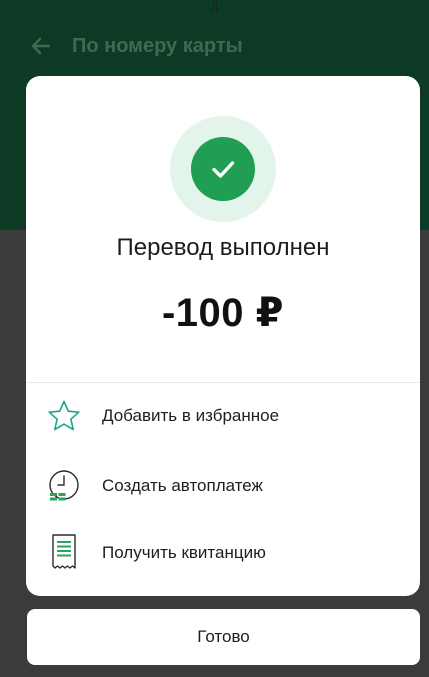  I want to click on create-autopay-label: Создать автоплатеж, so click(182, 485).